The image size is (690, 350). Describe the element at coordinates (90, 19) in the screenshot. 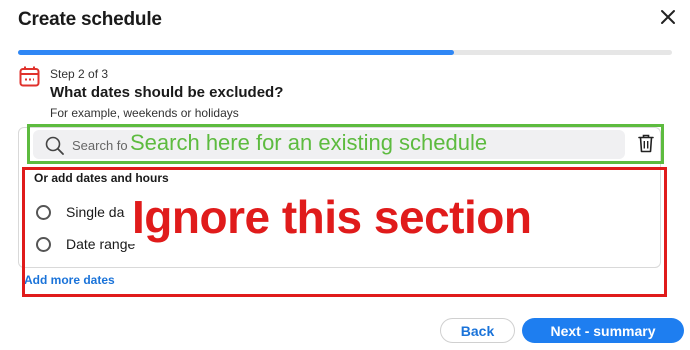

I see `dialog-title: Create schedule` at that location.